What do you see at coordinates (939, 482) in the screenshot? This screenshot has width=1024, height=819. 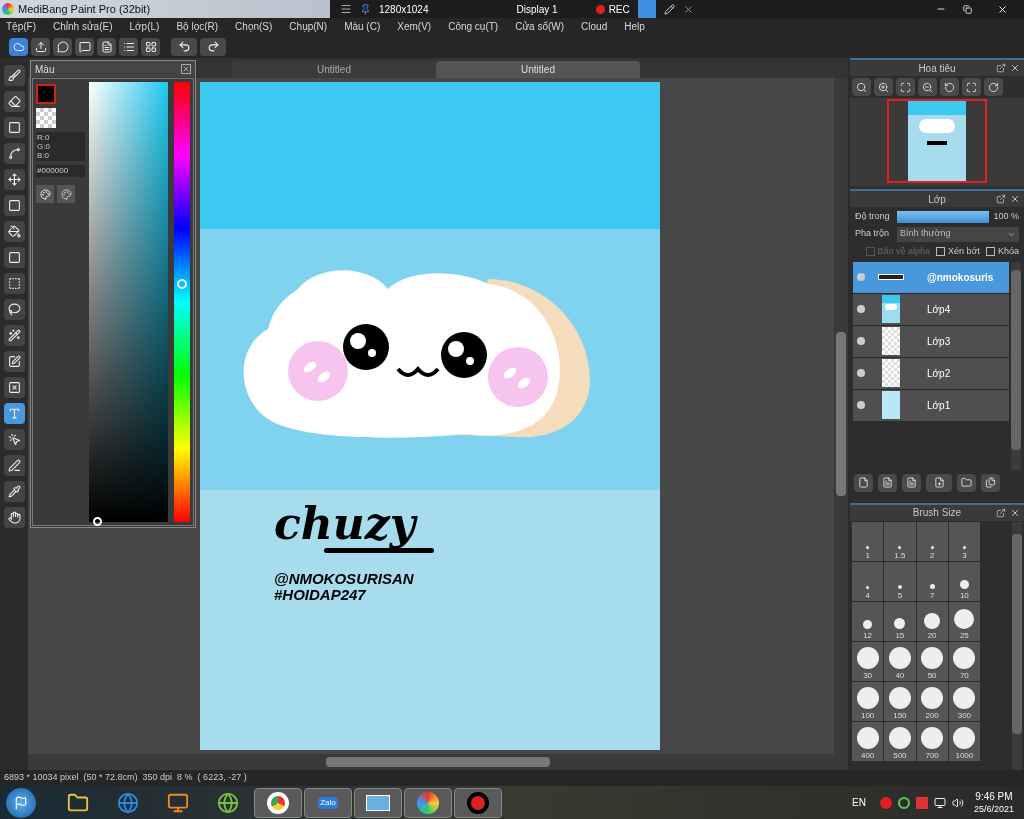 I see `add-layer-button` at bounding box center [939, 482].